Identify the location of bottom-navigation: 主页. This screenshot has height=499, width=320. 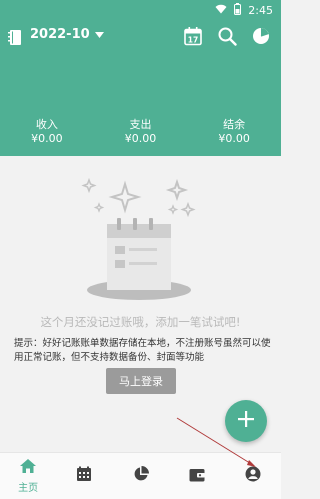
(140, 475).